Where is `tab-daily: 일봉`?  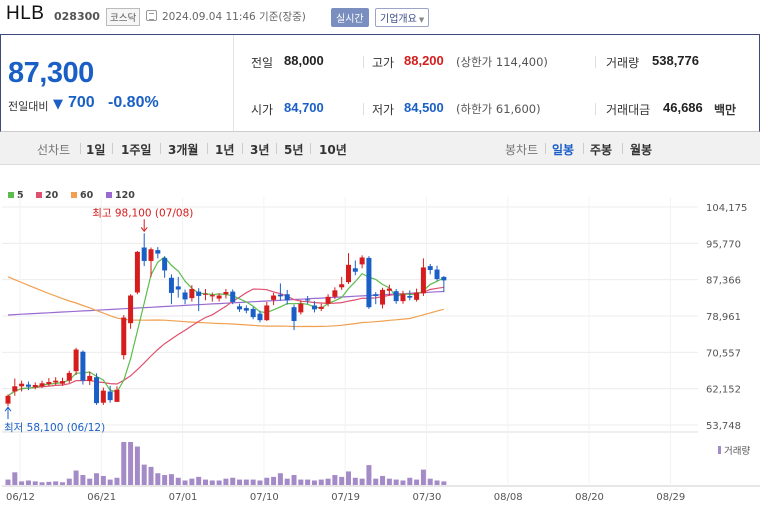 tab-daily: 일봉 is located at coordinates (563, 149).